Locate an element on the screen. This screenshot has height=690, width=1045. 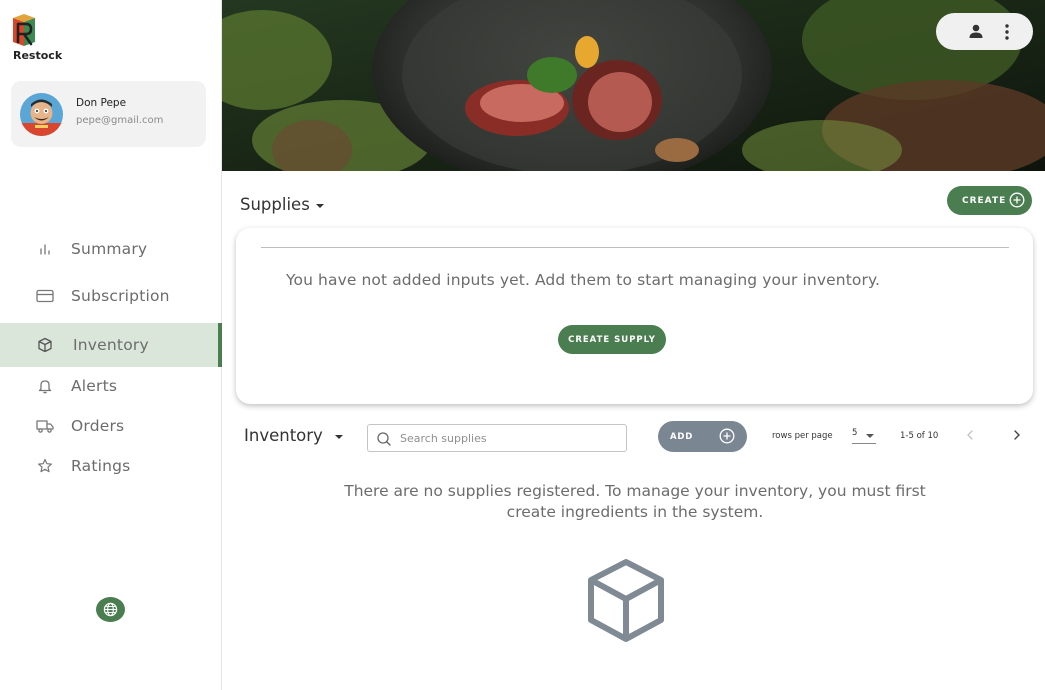
create-supply-button: CREATE SUPPLY is located at coordinates (612, 339).